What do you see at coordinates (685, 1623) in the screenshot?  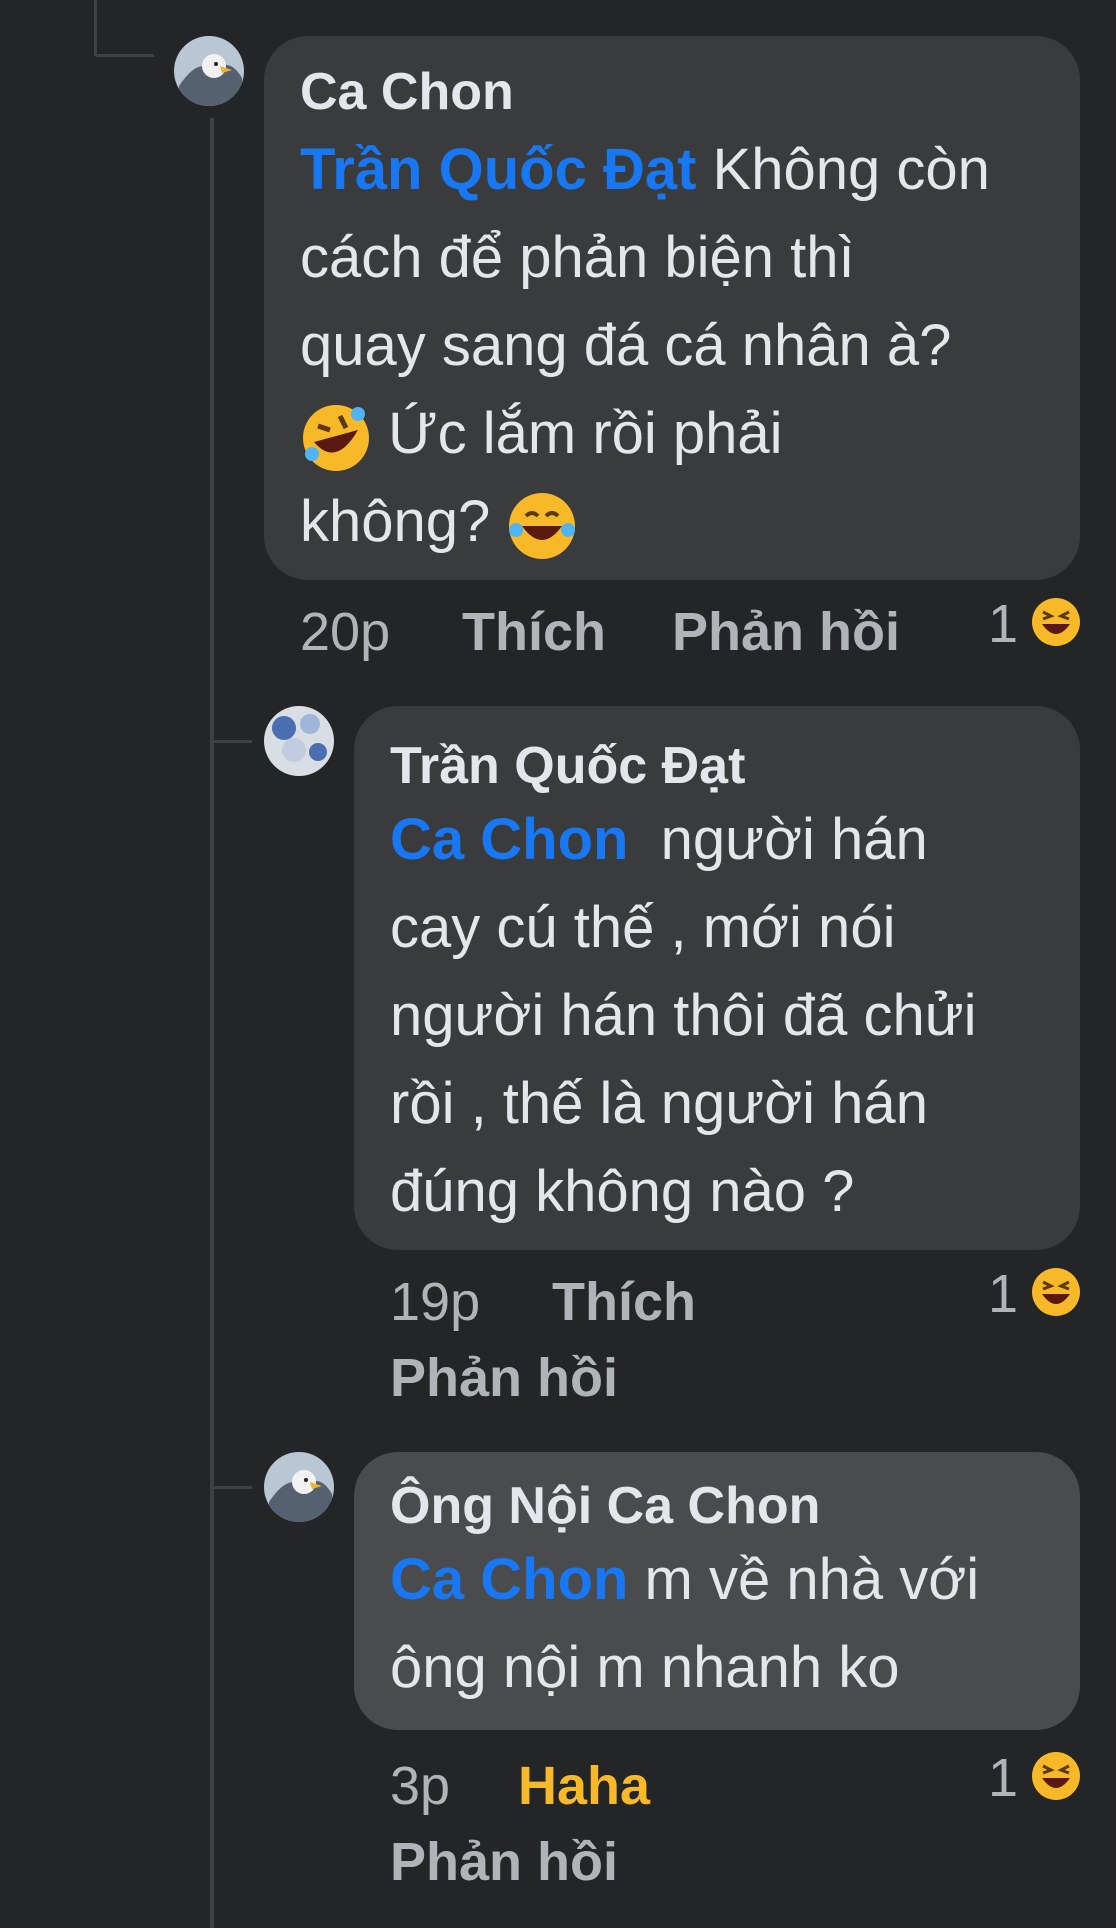 I see `comment-text: Ca Chon m về nhà với ông nội m nhanh ko` at bounding box center [685, 1623].